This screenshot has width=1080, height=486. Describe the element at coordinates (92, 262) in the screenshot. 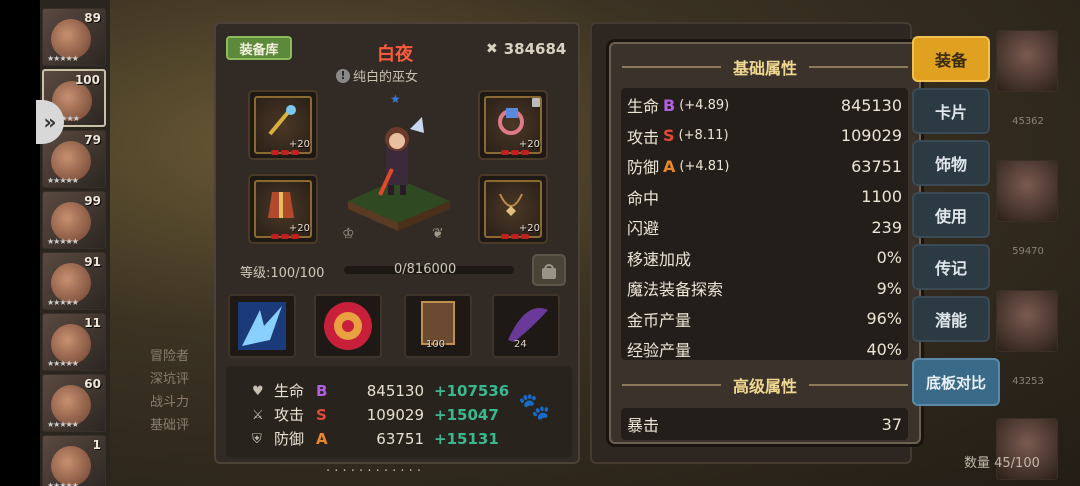

I see `hero-level: 91` at that location.